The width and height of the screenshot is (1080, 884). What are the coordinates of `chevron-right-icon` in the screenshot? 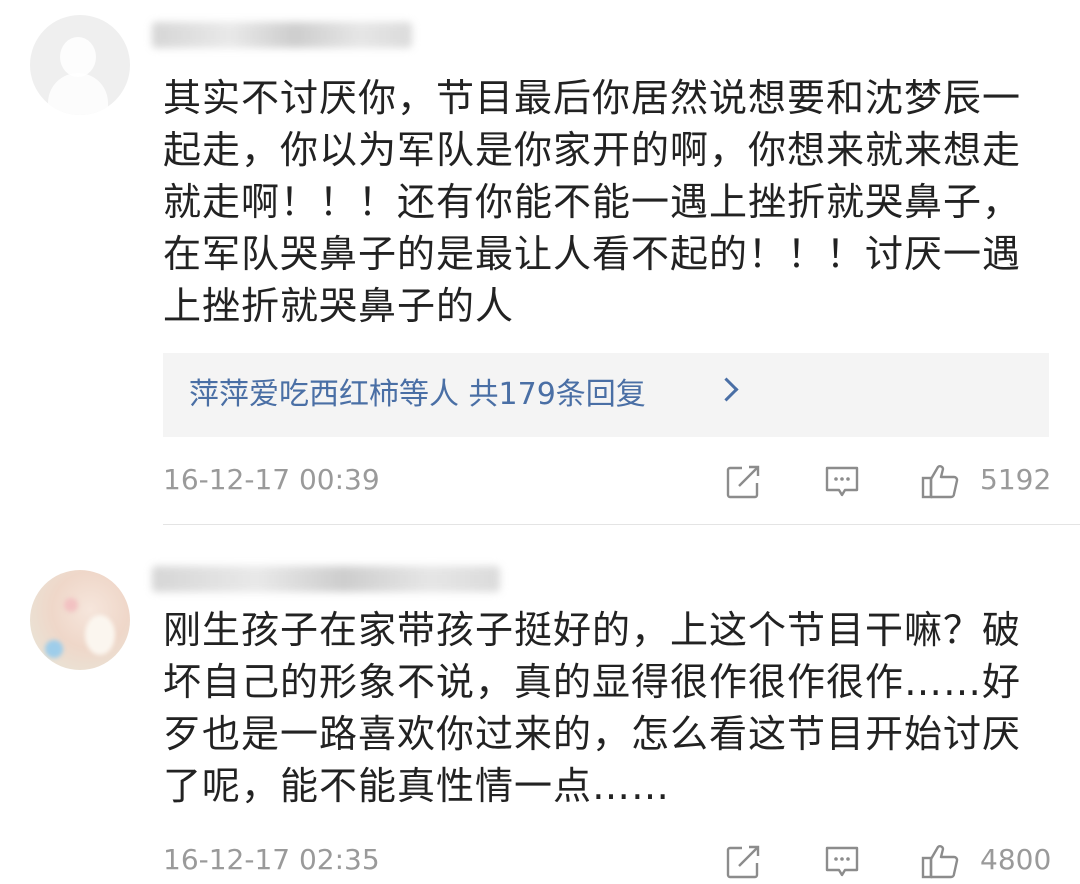 It's located at (726, 389).